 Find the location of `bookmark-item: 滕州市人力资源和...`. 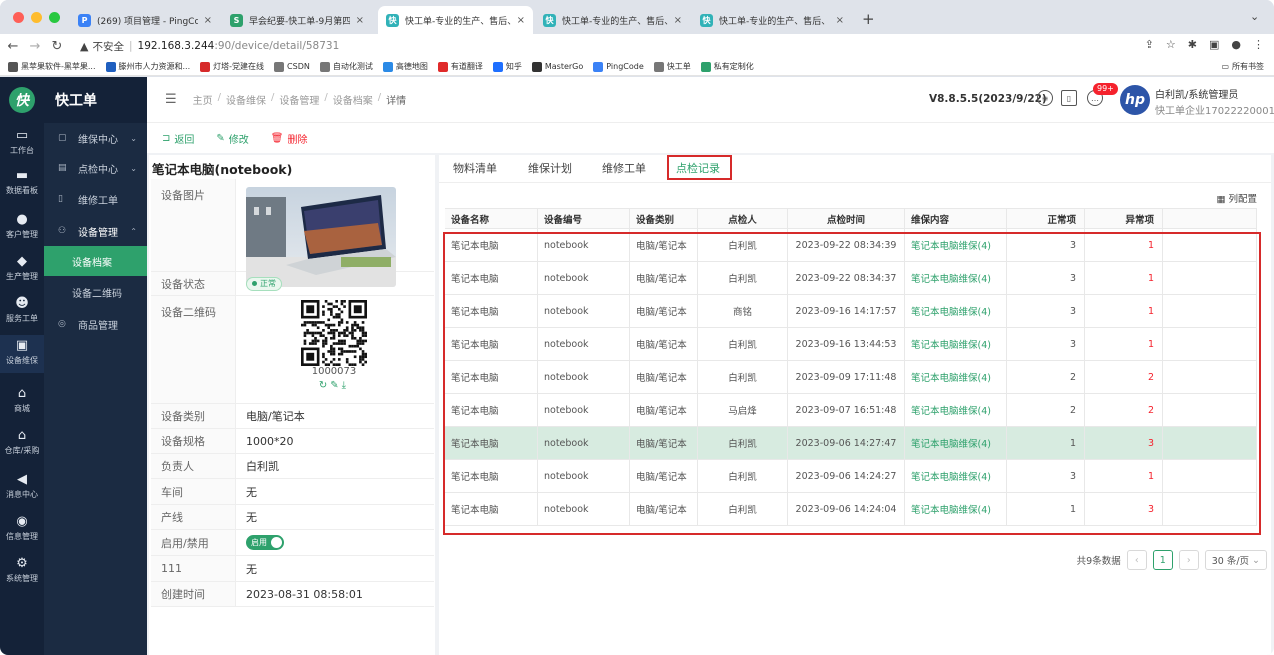

bookmark-item: 滕州市人力资源和... is located at coordinates (147, 66).